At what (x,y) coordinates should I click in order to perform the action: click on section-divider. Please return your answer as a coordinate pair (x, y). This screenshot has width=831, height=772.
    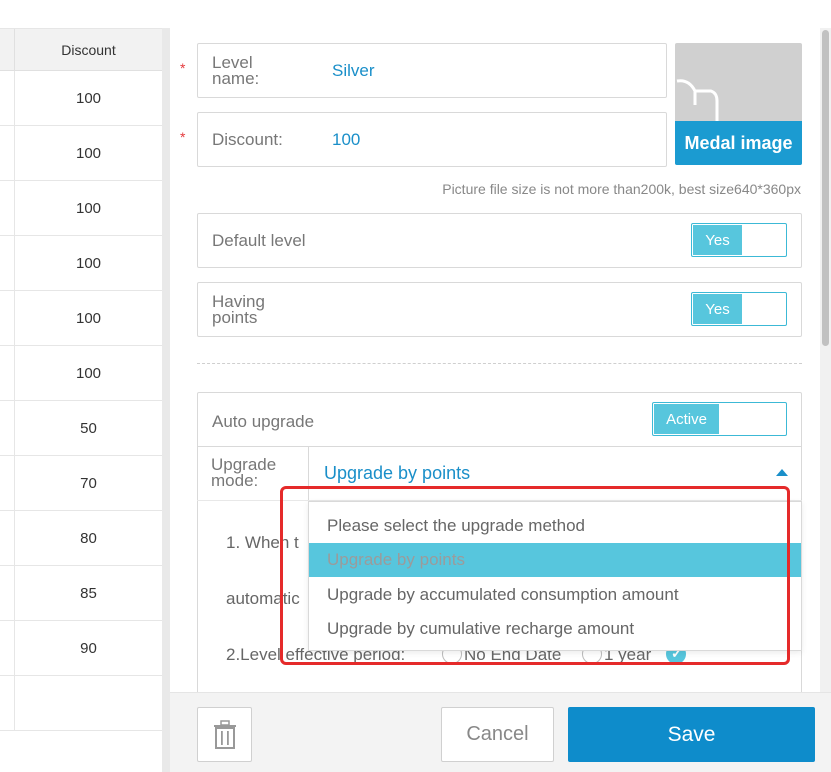
    Looking at the image, I should click on (499, 363).